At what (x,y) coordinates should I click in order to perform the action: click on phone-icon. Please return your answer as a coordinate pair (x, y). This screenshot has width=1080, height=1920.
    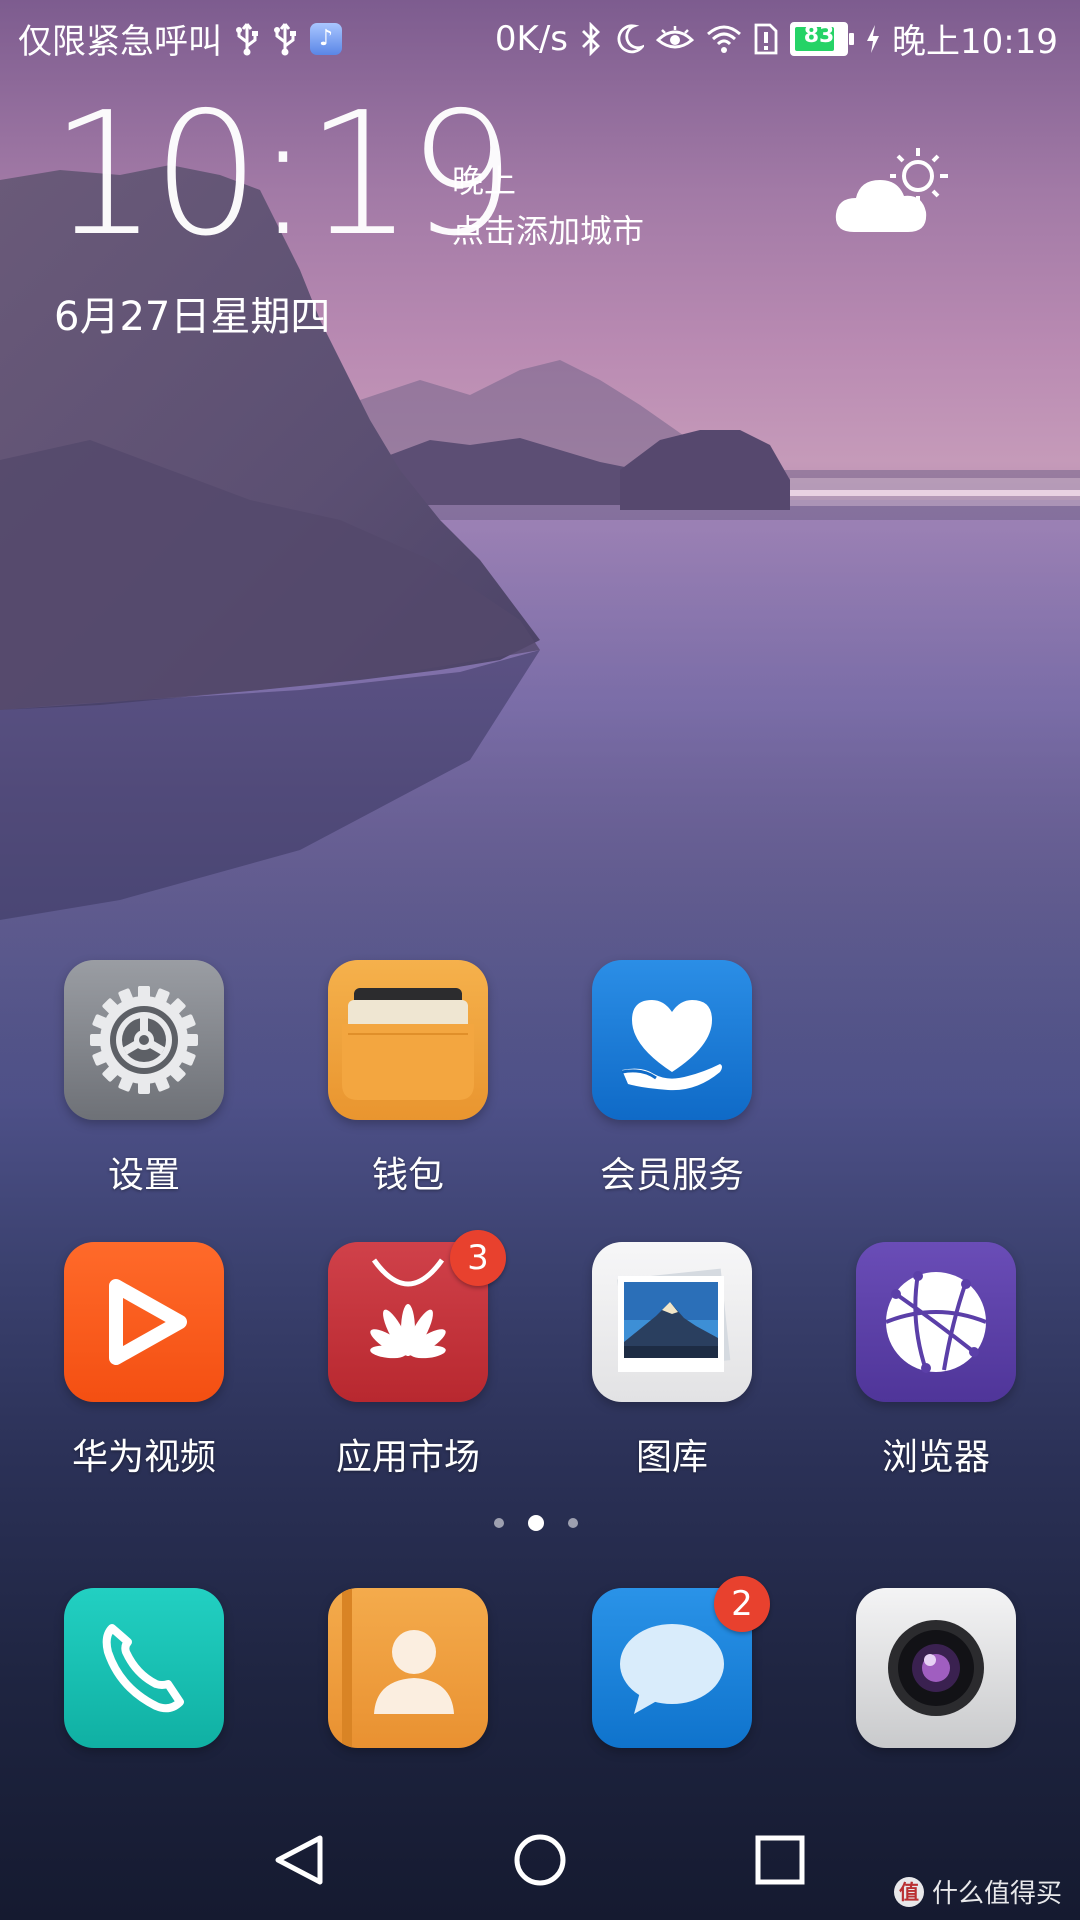
    Looking at the image, I should click on (144, 1668).